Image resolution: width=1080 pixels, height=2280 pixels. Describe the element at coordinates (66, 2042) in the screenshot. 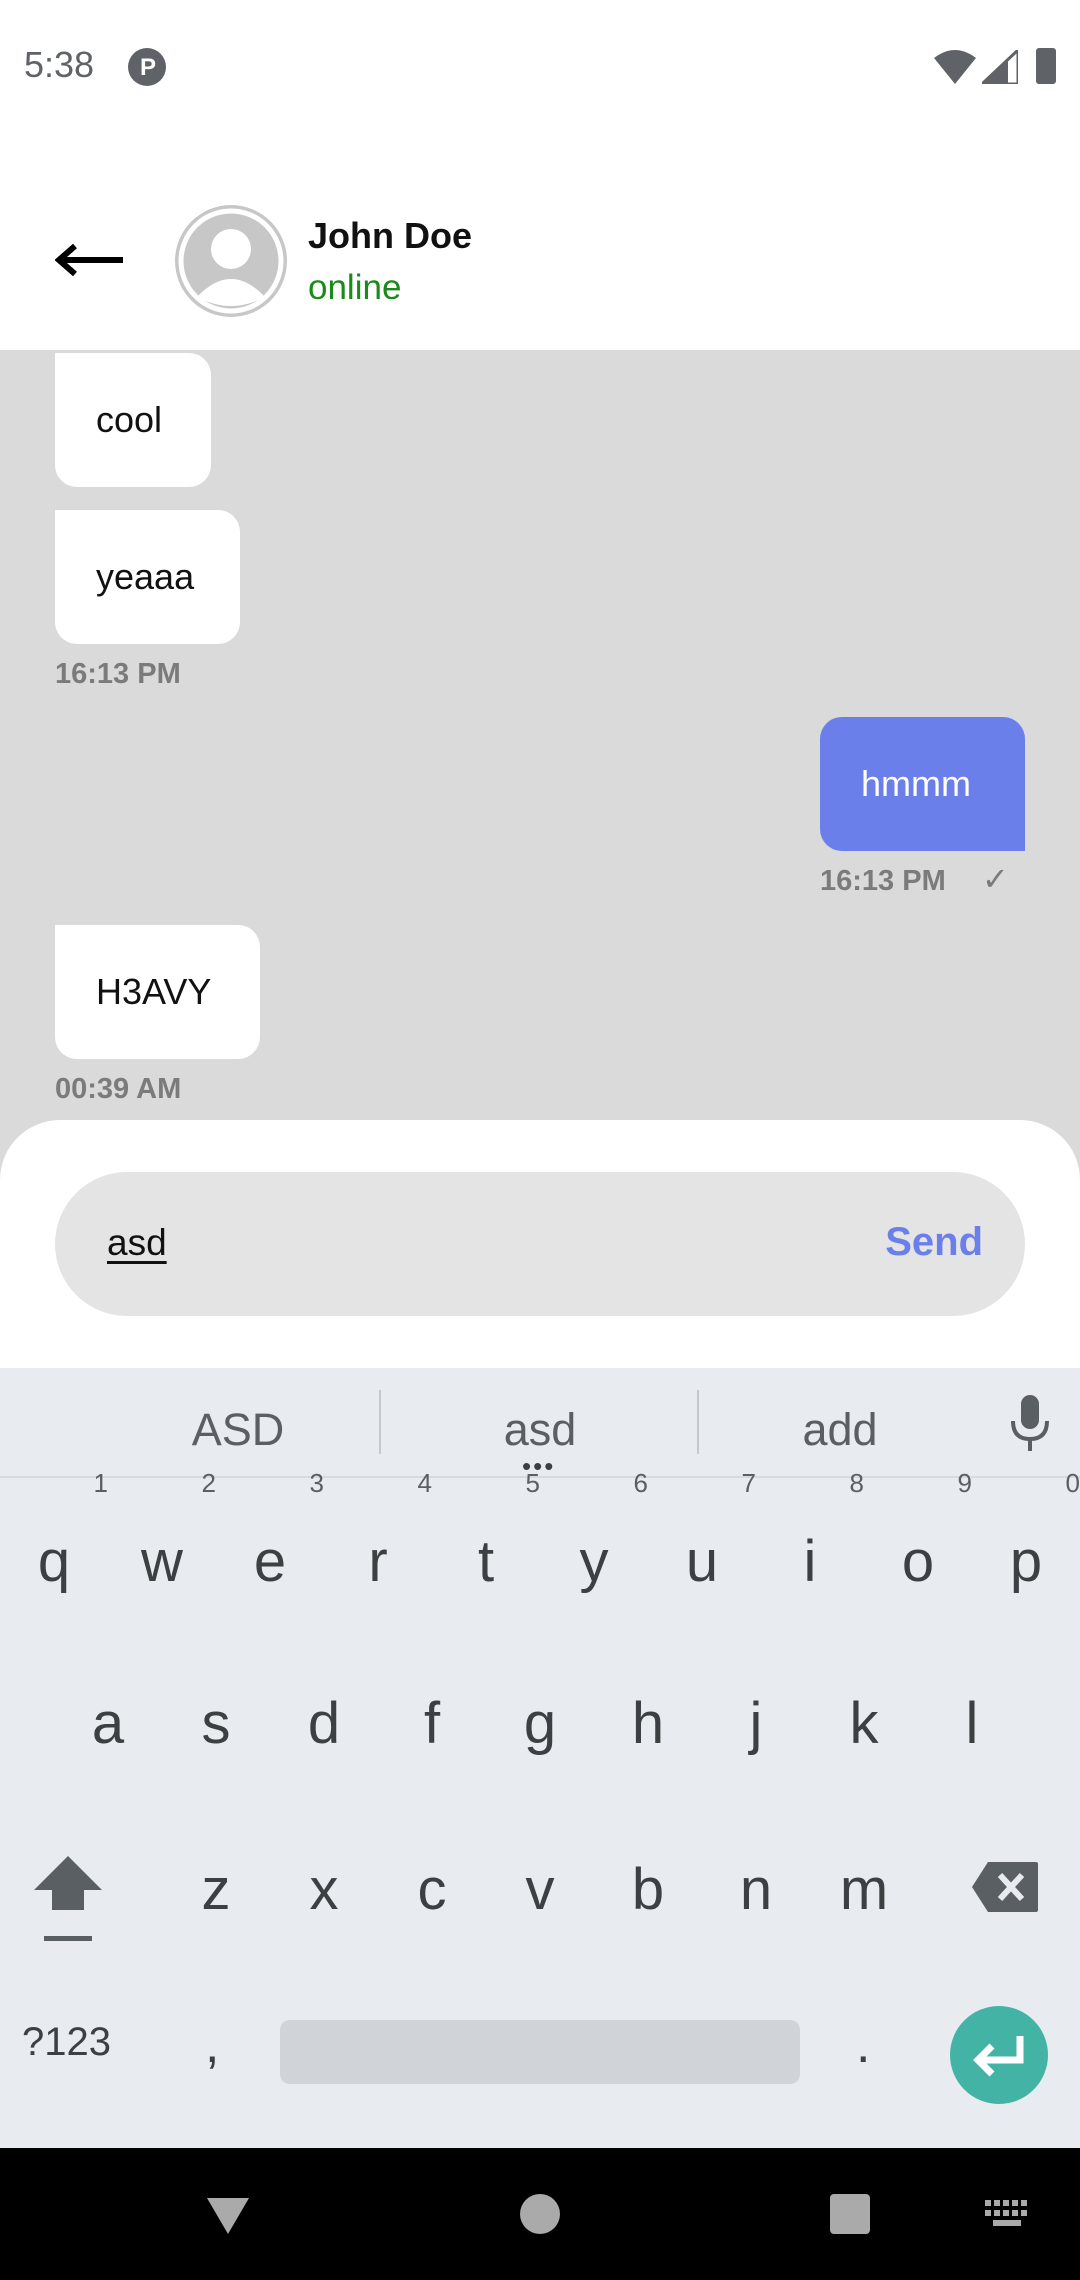

I see `symbols-key: ?123` at that location.